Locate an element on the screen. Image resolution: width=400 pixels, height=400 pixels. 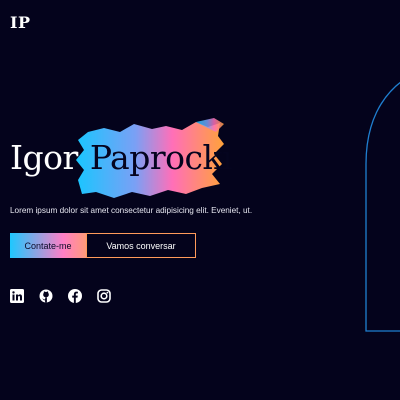
contact-button: Contate-me is located at coordinates (48, 245).